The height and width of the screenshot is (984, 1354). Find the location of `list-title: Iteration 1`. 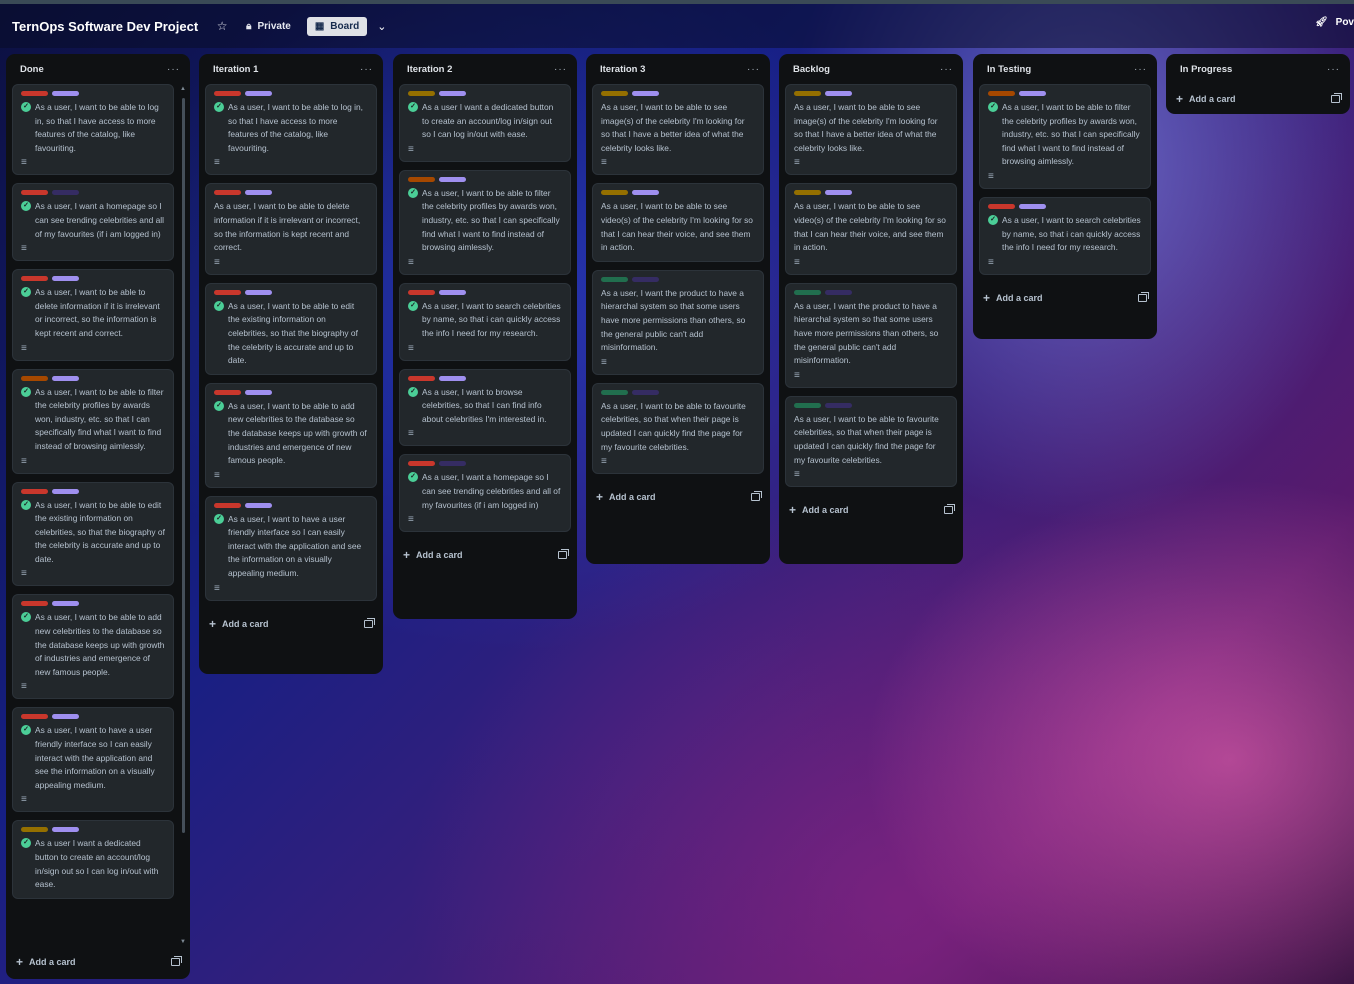

list-title: Iteration 1 is located at coordinates (235, 69).